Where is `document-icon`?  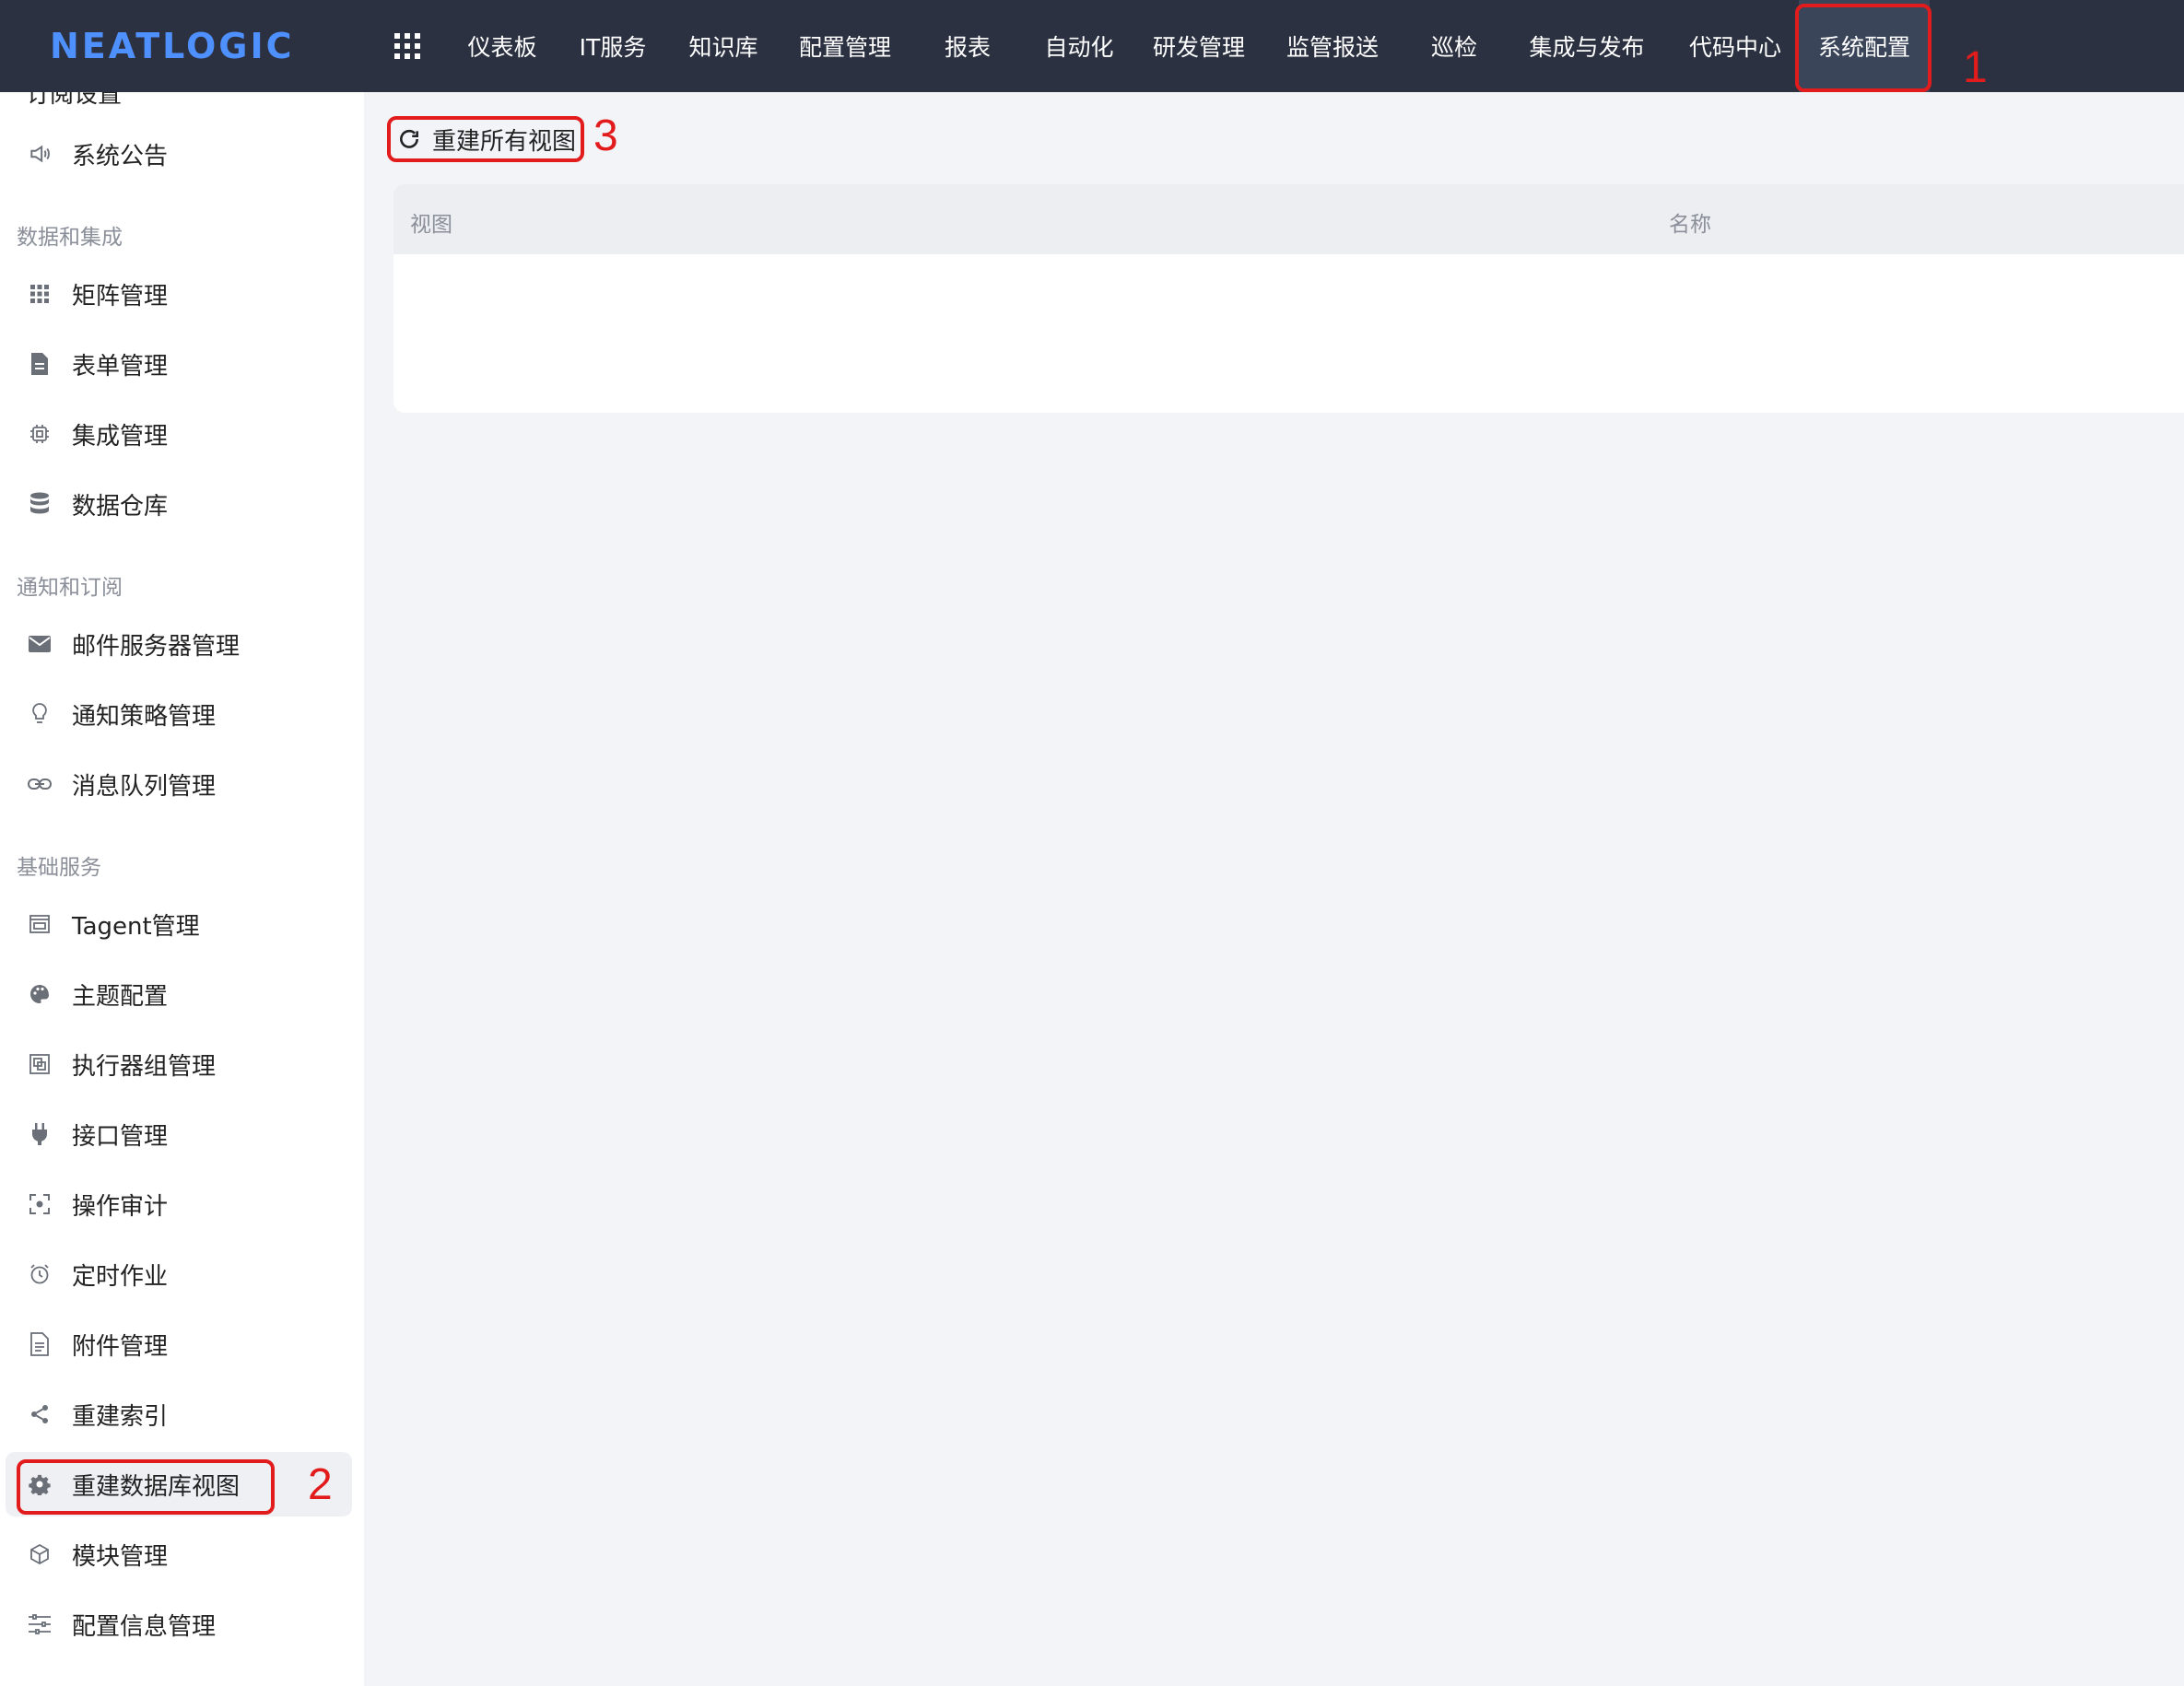 document-icon is located at coordinates (39, 364).